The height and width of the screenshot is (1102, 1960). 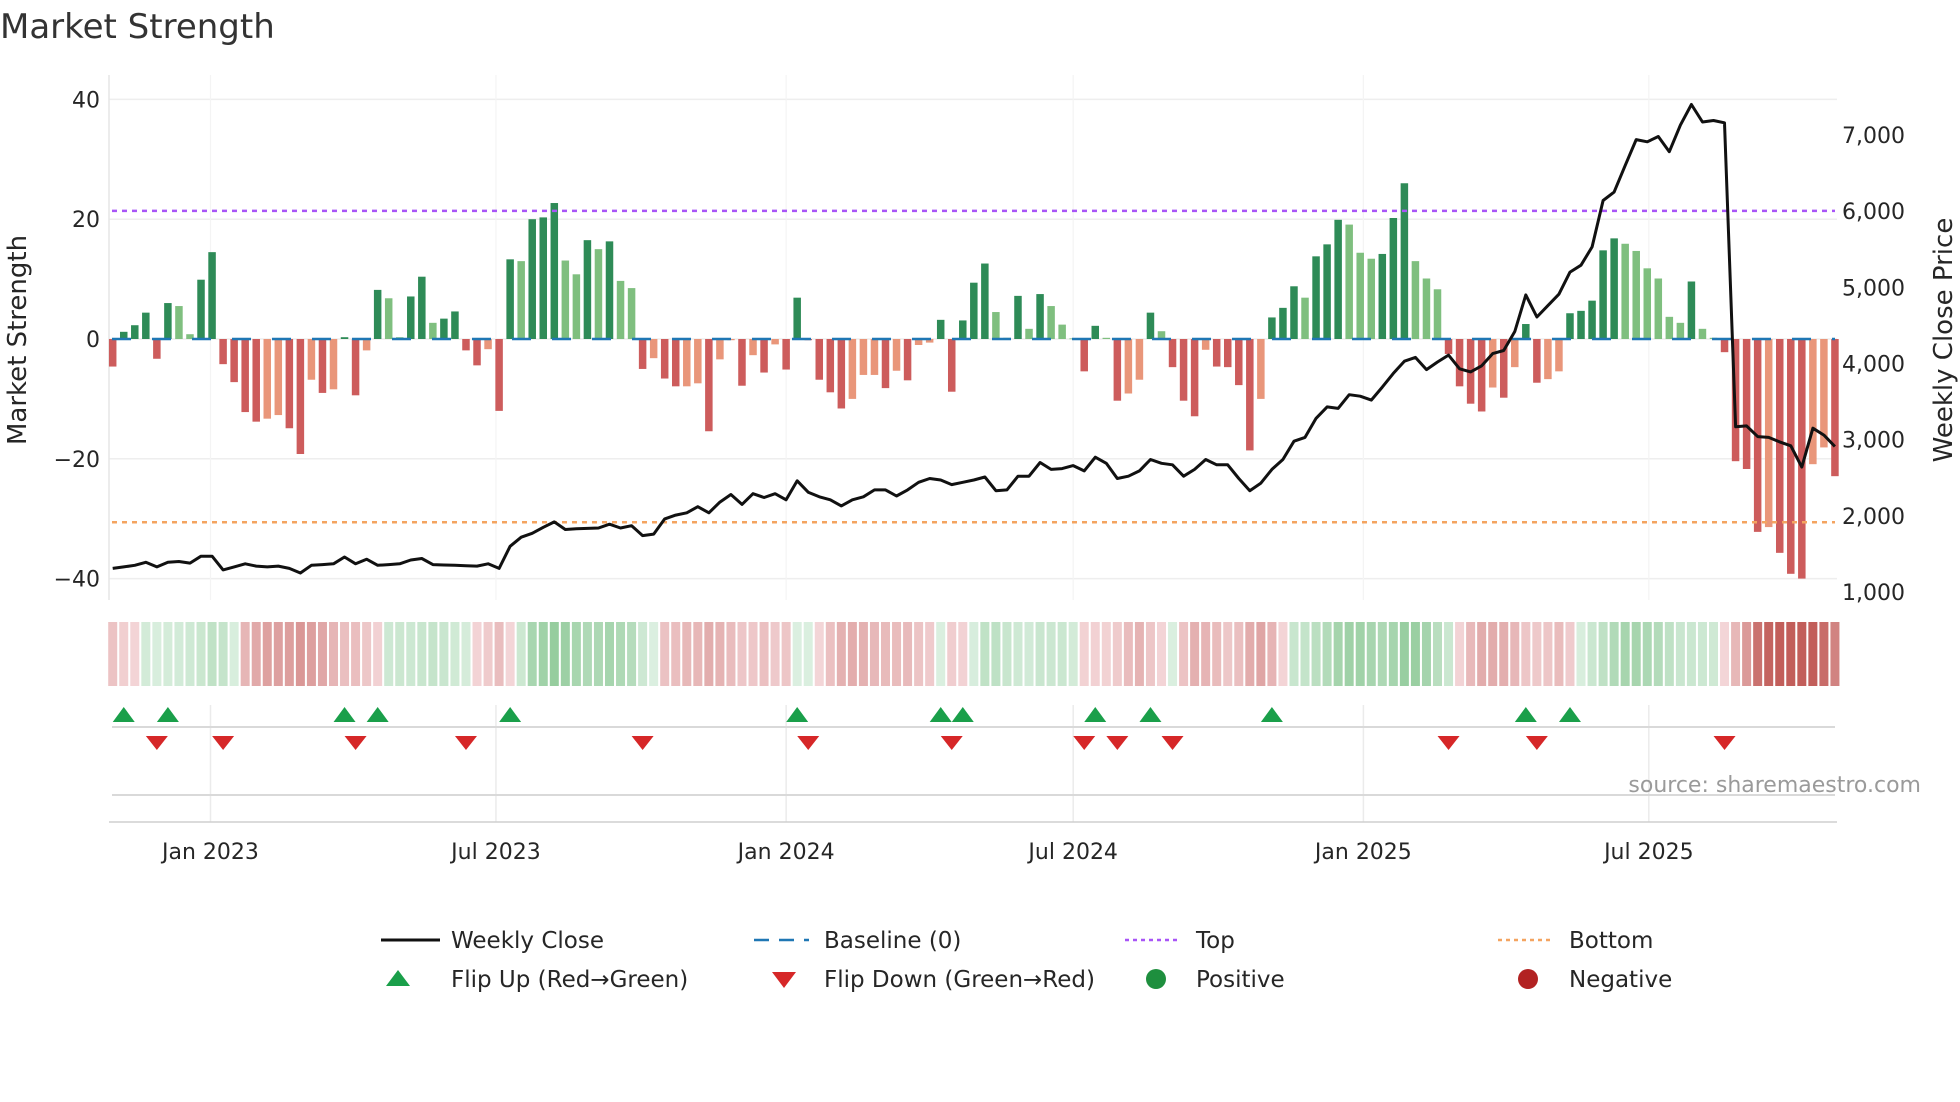 I want to click on green-circle-icon, so click(x=1156, y=979).